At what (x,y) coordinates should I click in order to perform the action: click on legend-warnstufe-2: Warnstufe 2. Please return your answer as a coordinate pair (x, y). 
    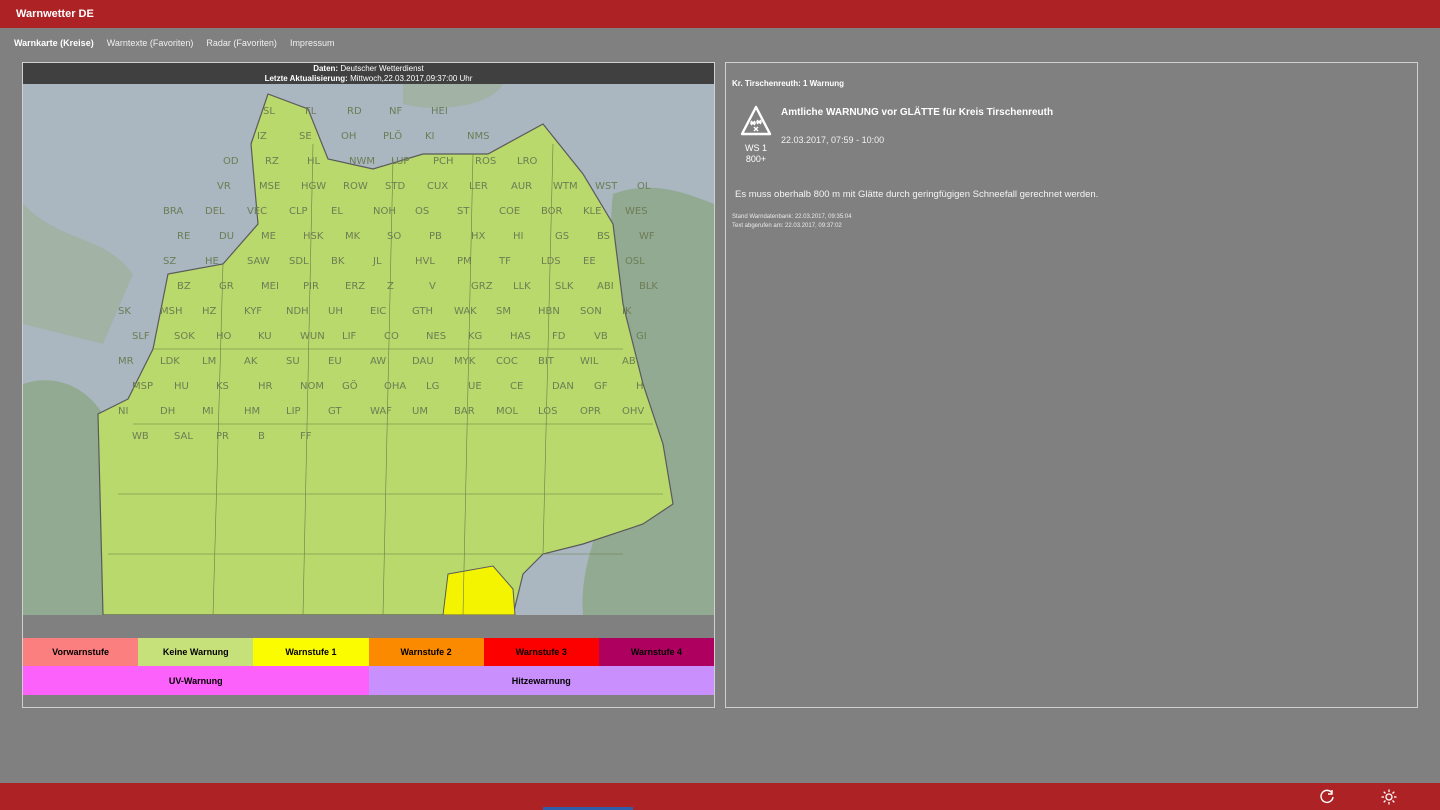
    Looking at the image, I should click on (426, 652).